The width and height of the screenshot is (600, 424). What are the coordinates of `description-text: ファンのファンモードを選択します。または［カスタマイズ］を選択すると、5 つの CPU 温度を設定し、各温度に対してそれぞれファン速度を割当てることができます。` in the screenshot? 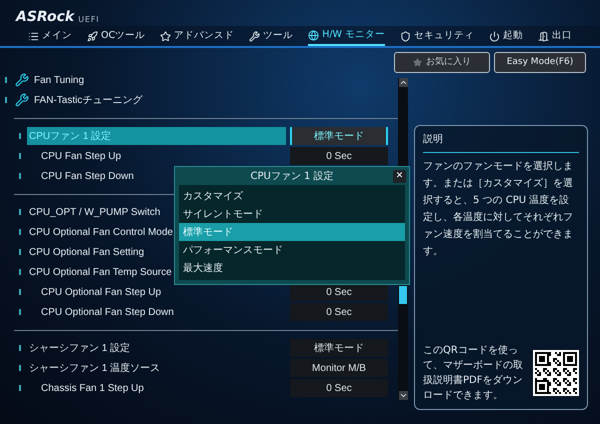 It's located at (498, 209).